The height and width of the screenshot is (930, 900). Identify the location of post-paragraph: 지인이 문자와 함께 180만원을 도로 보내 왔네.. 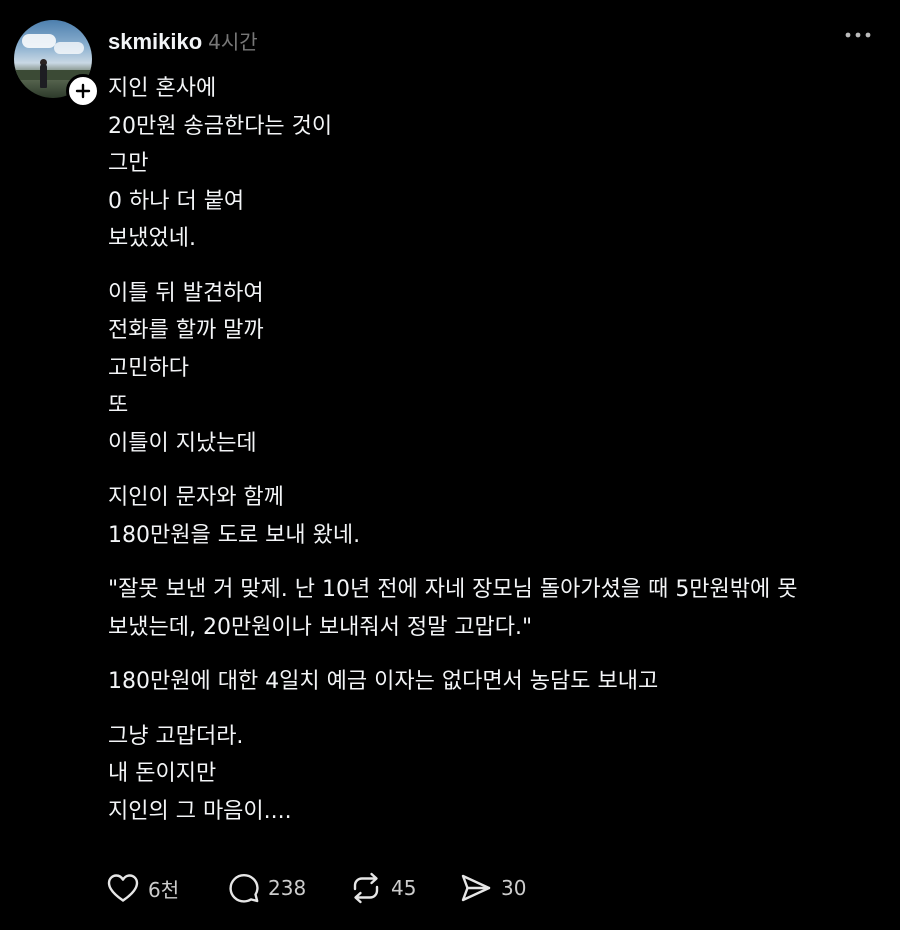
(493, 516).